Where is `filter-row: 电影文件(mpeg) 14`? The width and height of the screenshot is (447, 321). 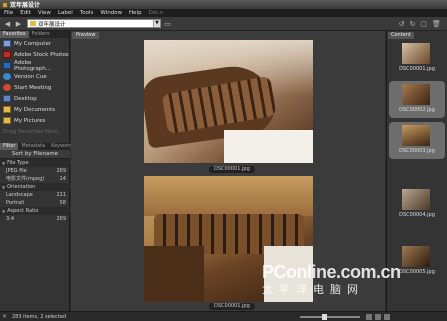
filter-row: 电影文件(mpeg) 14 is located at coordinates (35, 179).